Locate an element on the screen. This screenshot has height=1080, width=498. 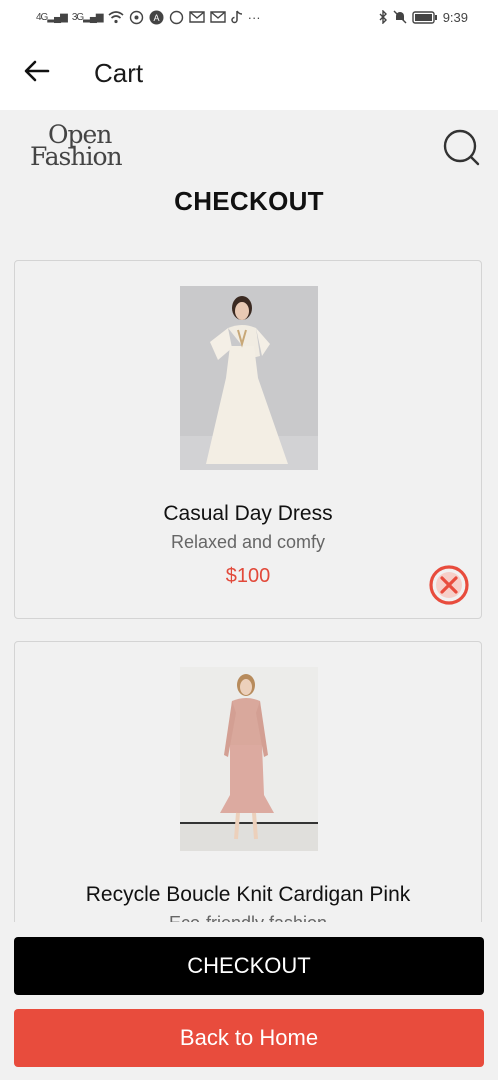
arrow-left-icon is located at coordinates (37, 71).